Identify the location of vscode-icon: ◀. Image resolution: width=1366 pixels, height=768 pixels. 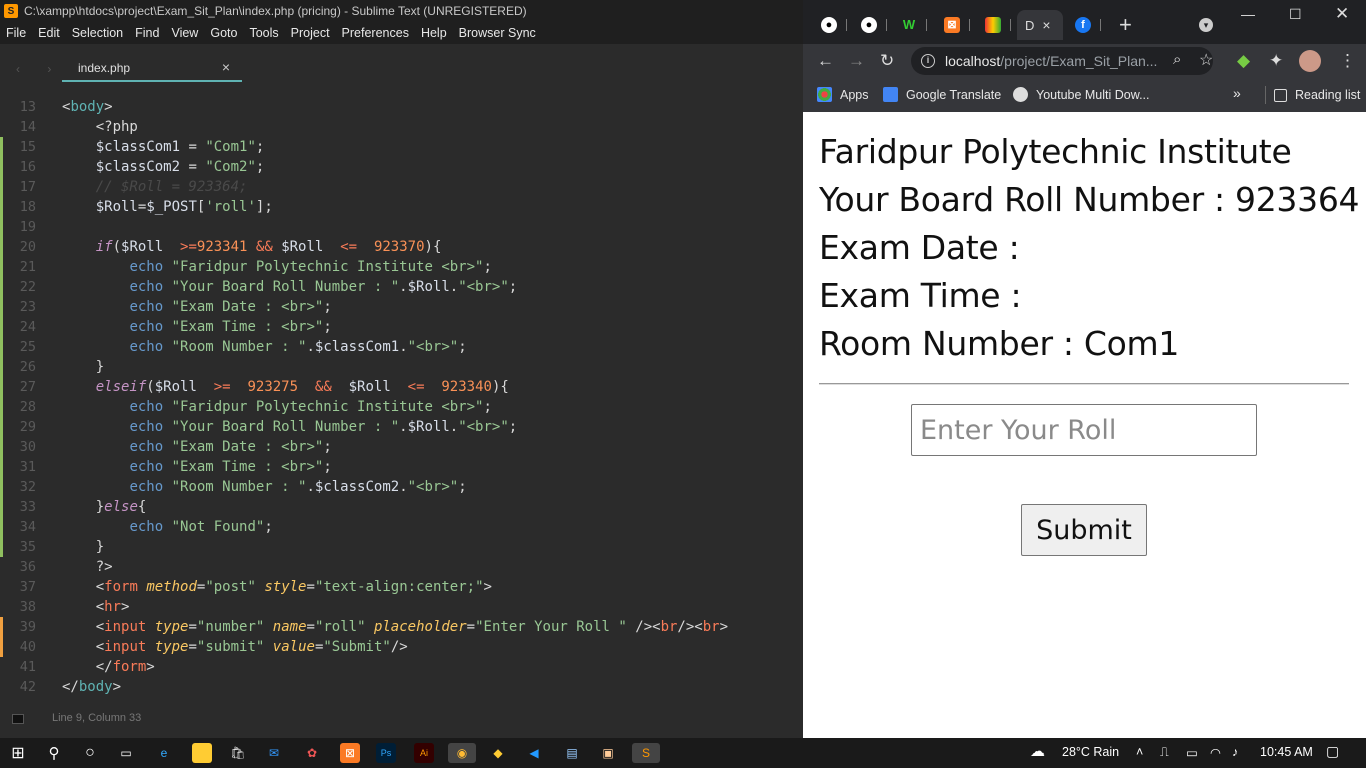
(534, 753).